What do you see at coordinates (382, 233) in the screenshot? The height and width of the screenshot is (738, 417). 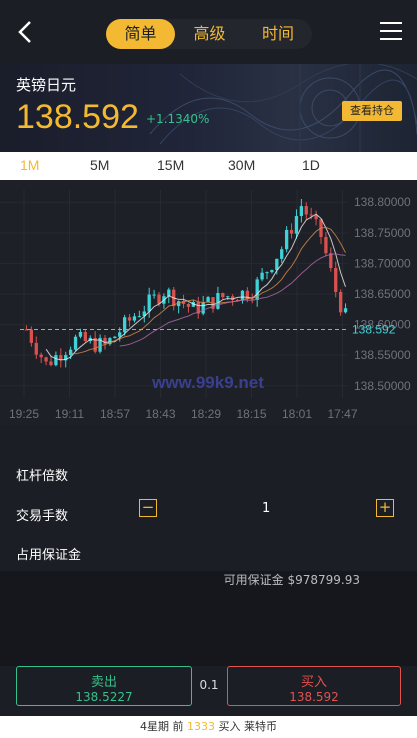 I see `y-tick-label: 138.75000` at bounding box center [382, 233].